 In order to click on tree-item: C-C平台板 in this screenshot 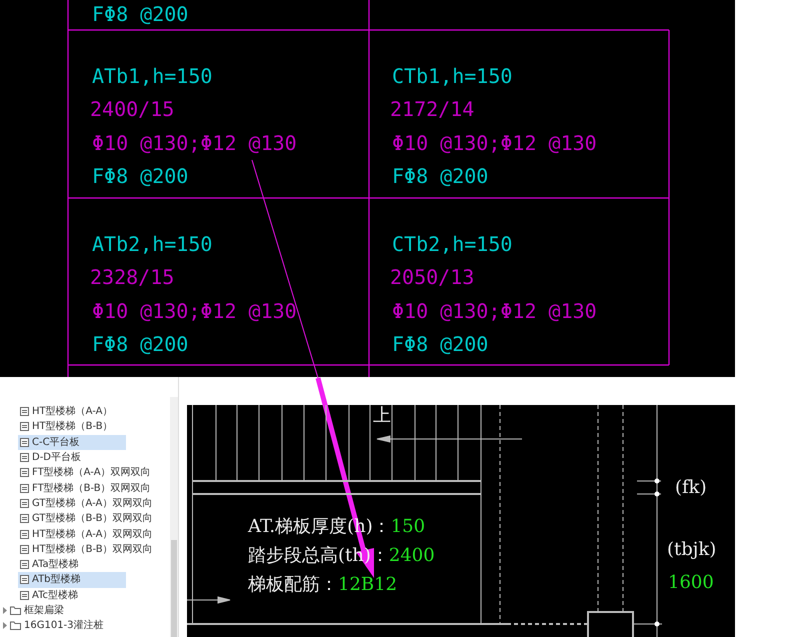, I will do `click(72, 442)`.